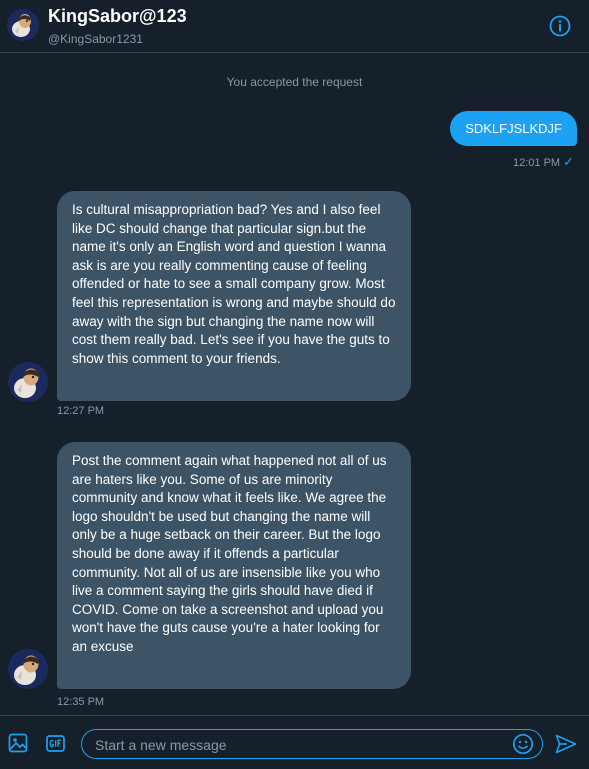  What do you see at coordinates (300, 745) in the screenshot?
I see `message-input` at bounding box center [300, 745].